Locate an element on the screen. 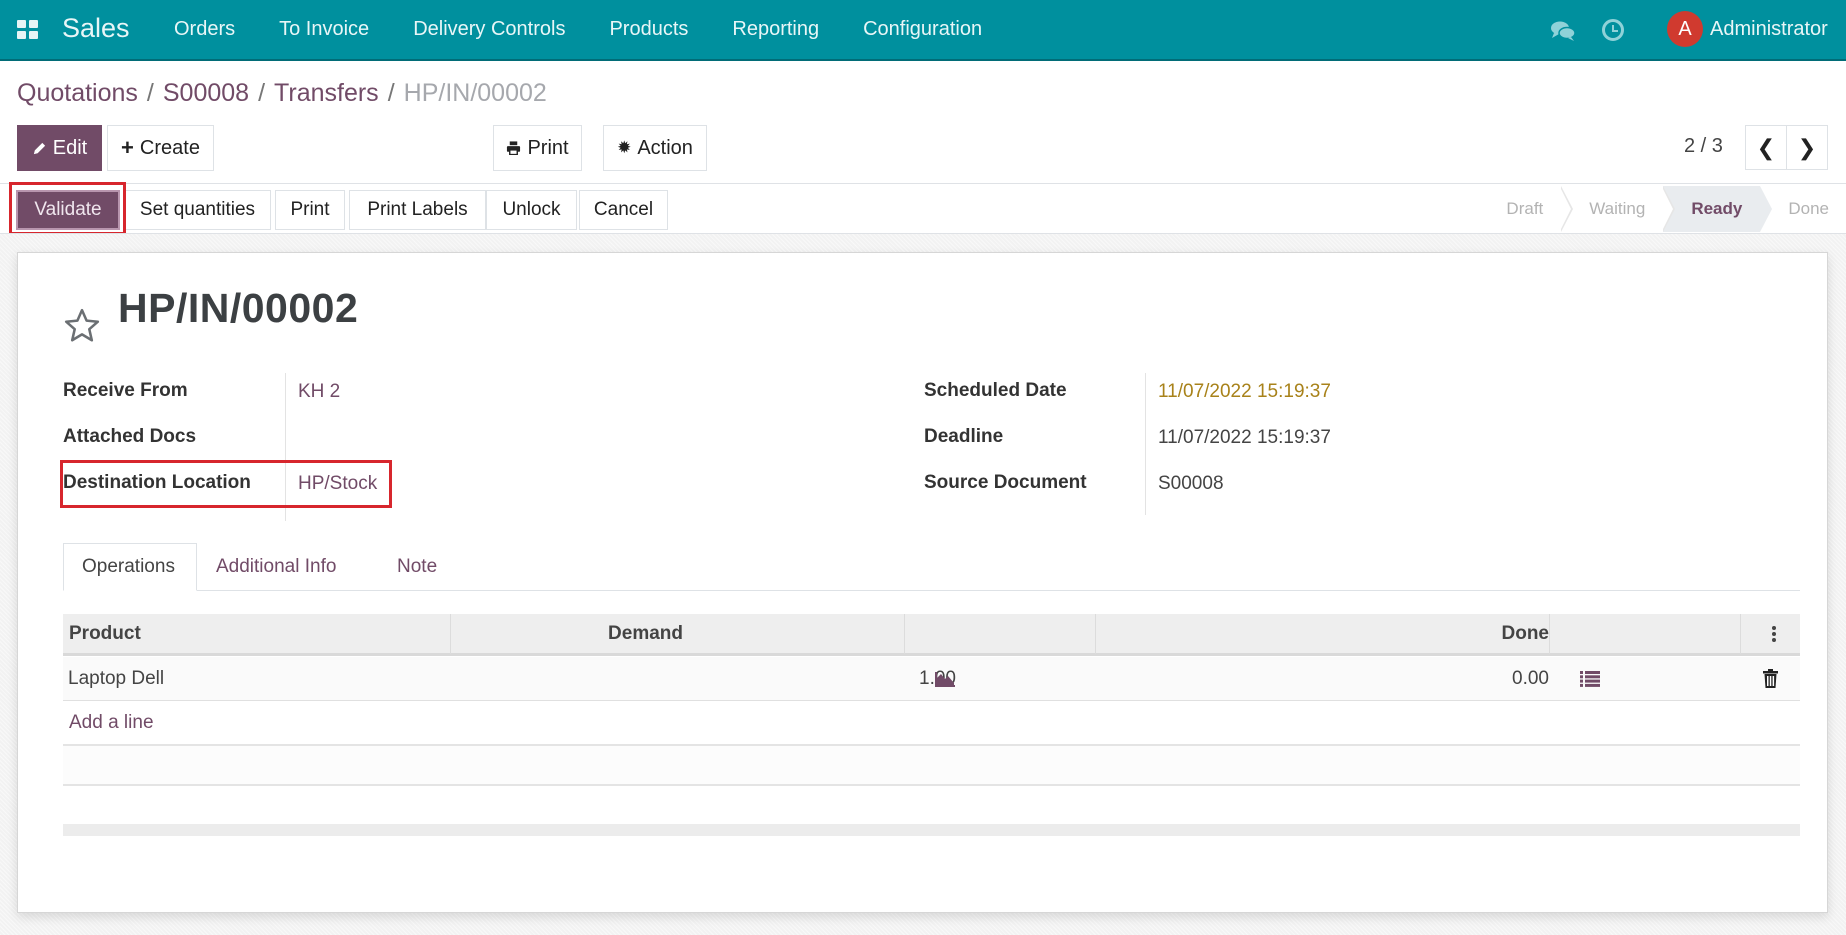 The image size is (1846, 935). pager-previous-button: ❮ is located at coordinates (1766, 147).